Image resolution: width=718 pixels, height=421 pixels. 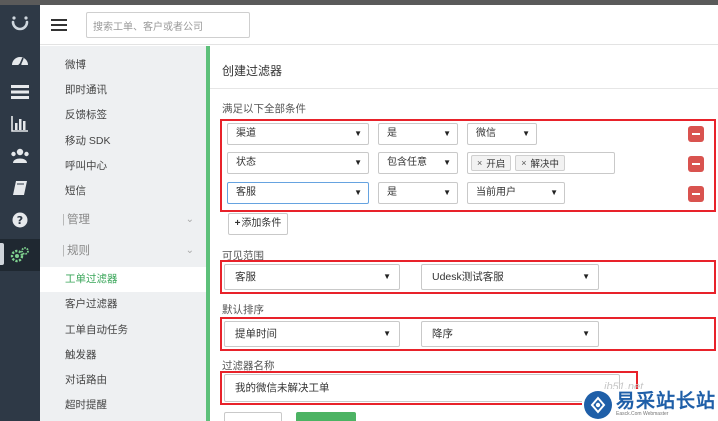 What do you see at coordinates (123, 65) in the screenshot?
I see `subnav-item-weibo: 微博` at bounding box center [123, 65].